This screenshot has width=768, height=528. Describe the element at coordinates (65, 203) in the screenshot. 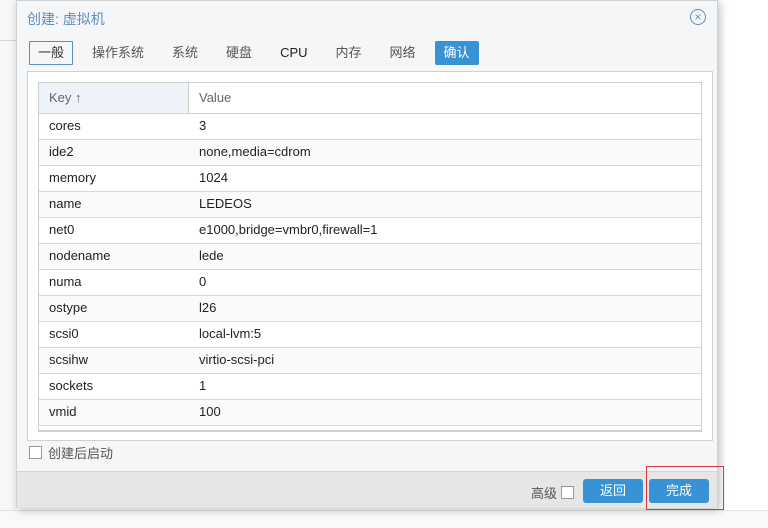

I see `cell-key: name` at that location.